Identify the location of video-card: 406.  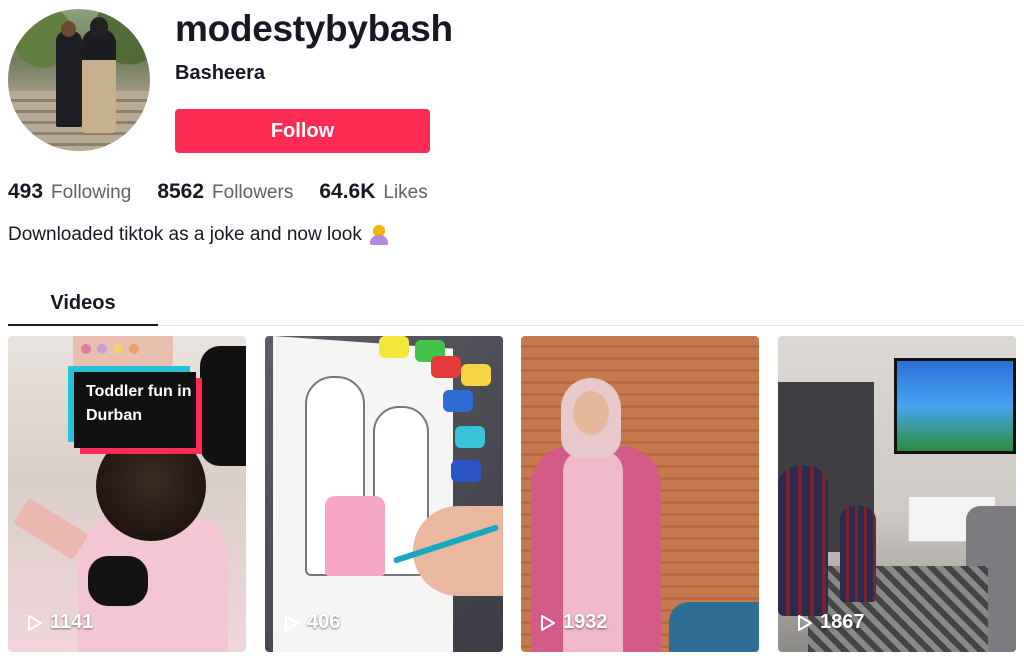
(384, 494).